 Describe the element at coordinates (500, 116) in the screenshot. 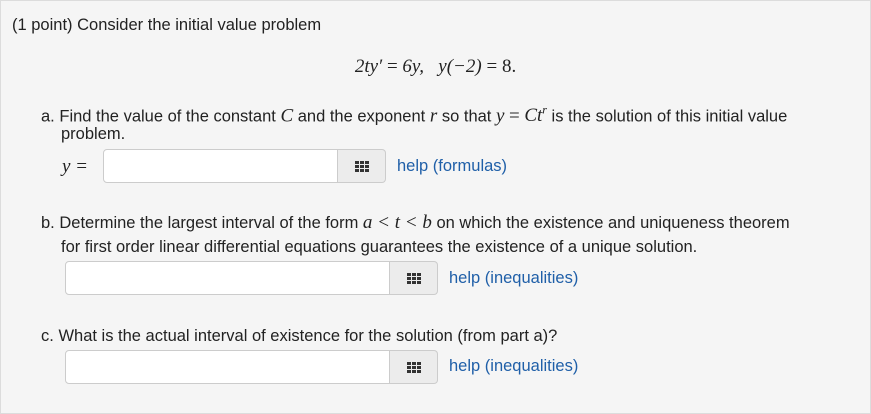

I see `math-y: y` at that location.